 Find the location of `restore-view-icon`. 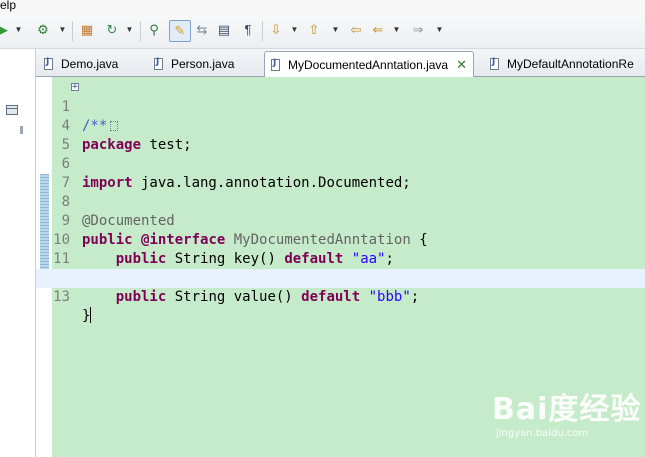

restore-view-icon is located at coordinates (12, 110).